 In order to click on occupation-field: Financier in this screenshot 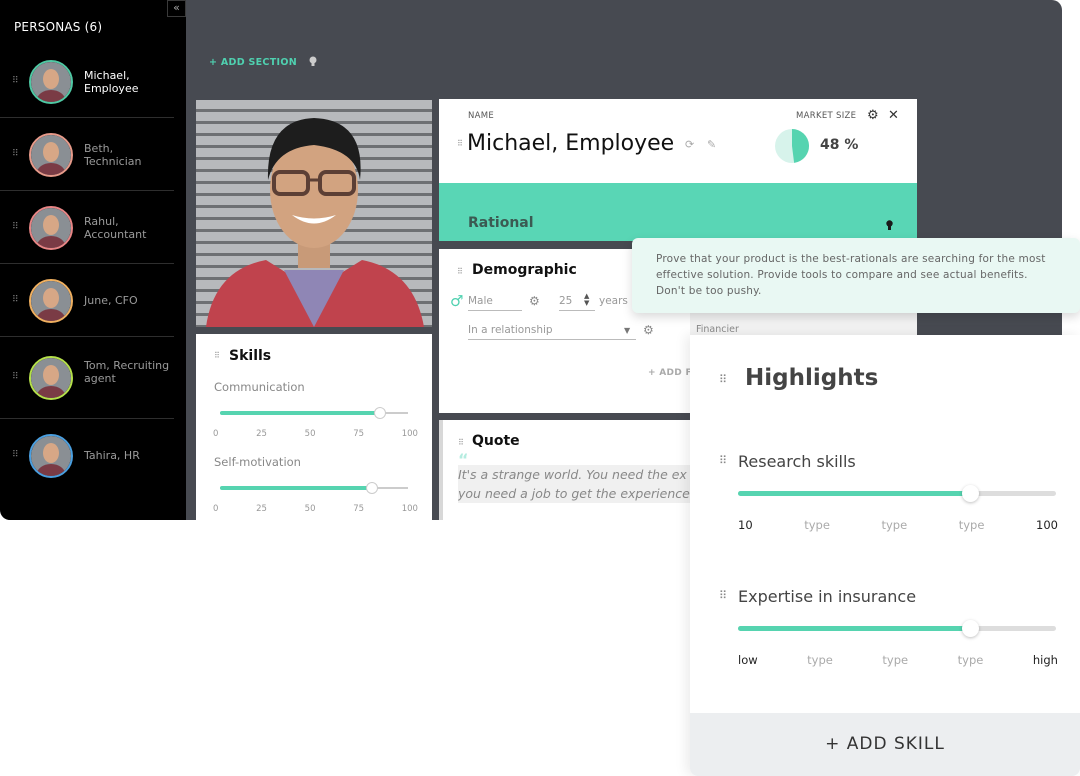, I will do `click(717, 329)`.